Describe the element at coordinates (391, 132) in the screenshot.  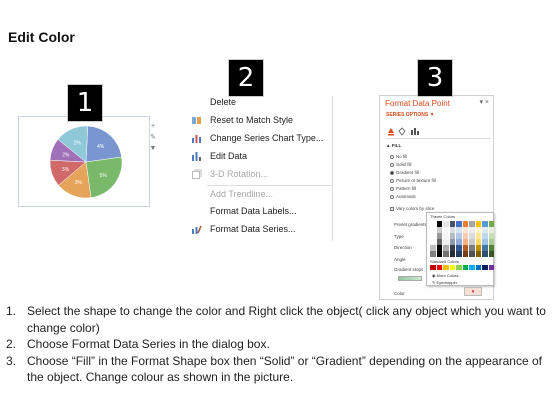
I see `fill-line-tab-icon` at that location.